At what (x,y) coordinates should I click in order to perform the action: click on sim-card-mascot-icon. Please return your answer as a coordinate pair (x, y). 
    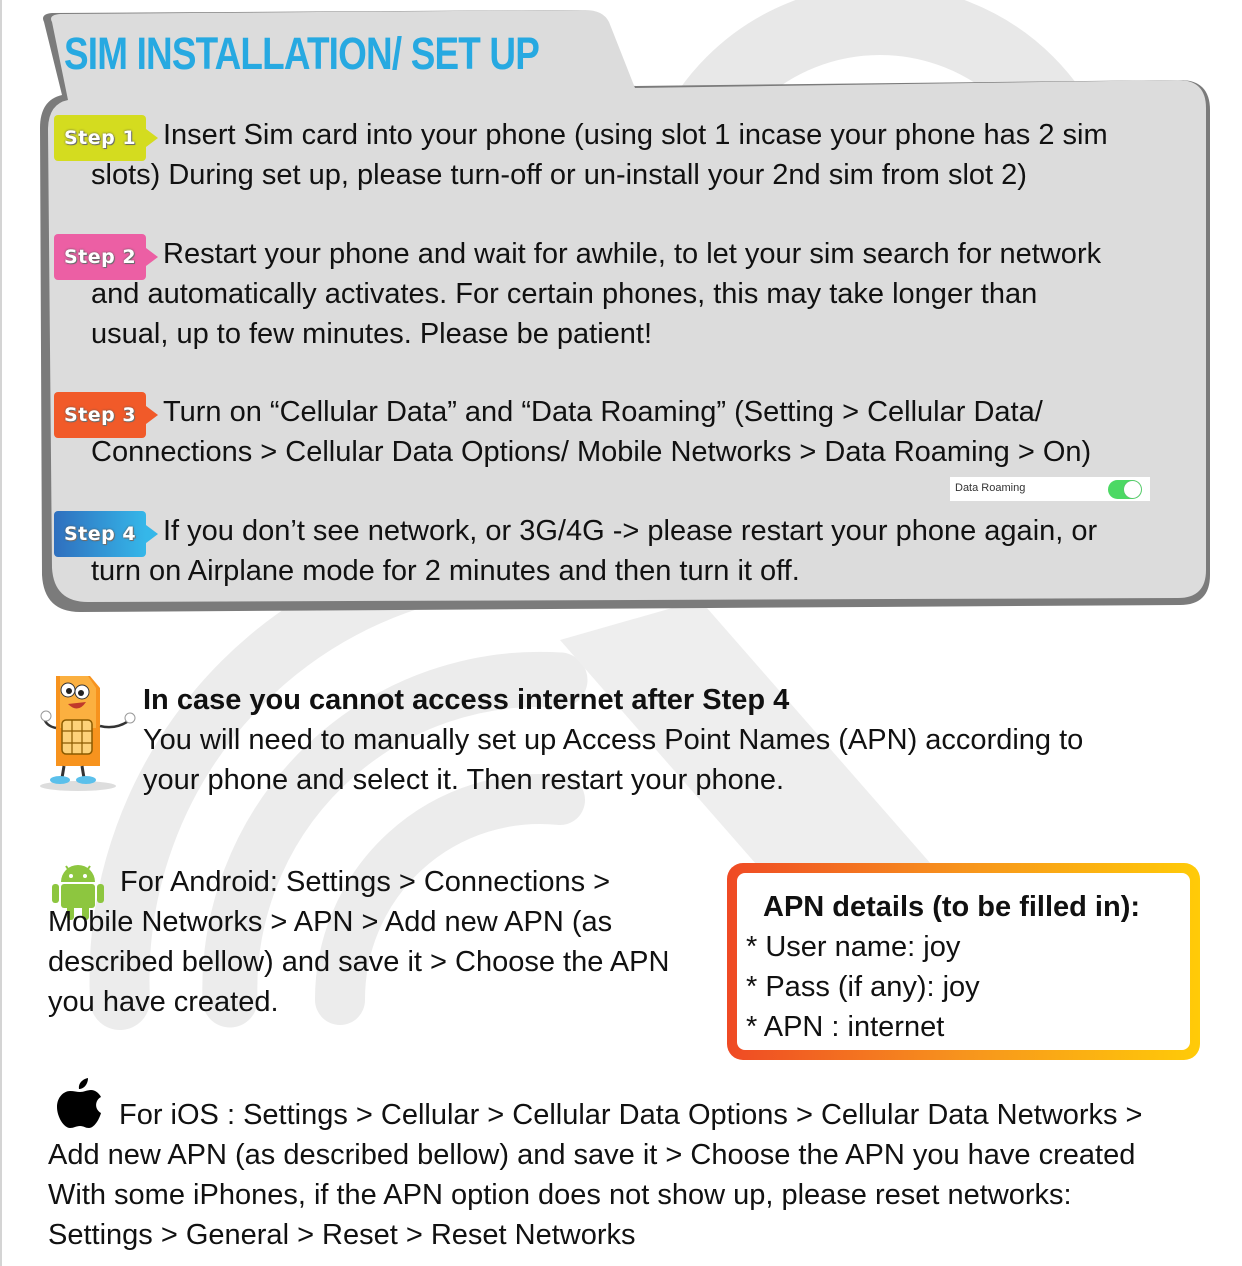
    Looking at the image, I should click on (88, 733).